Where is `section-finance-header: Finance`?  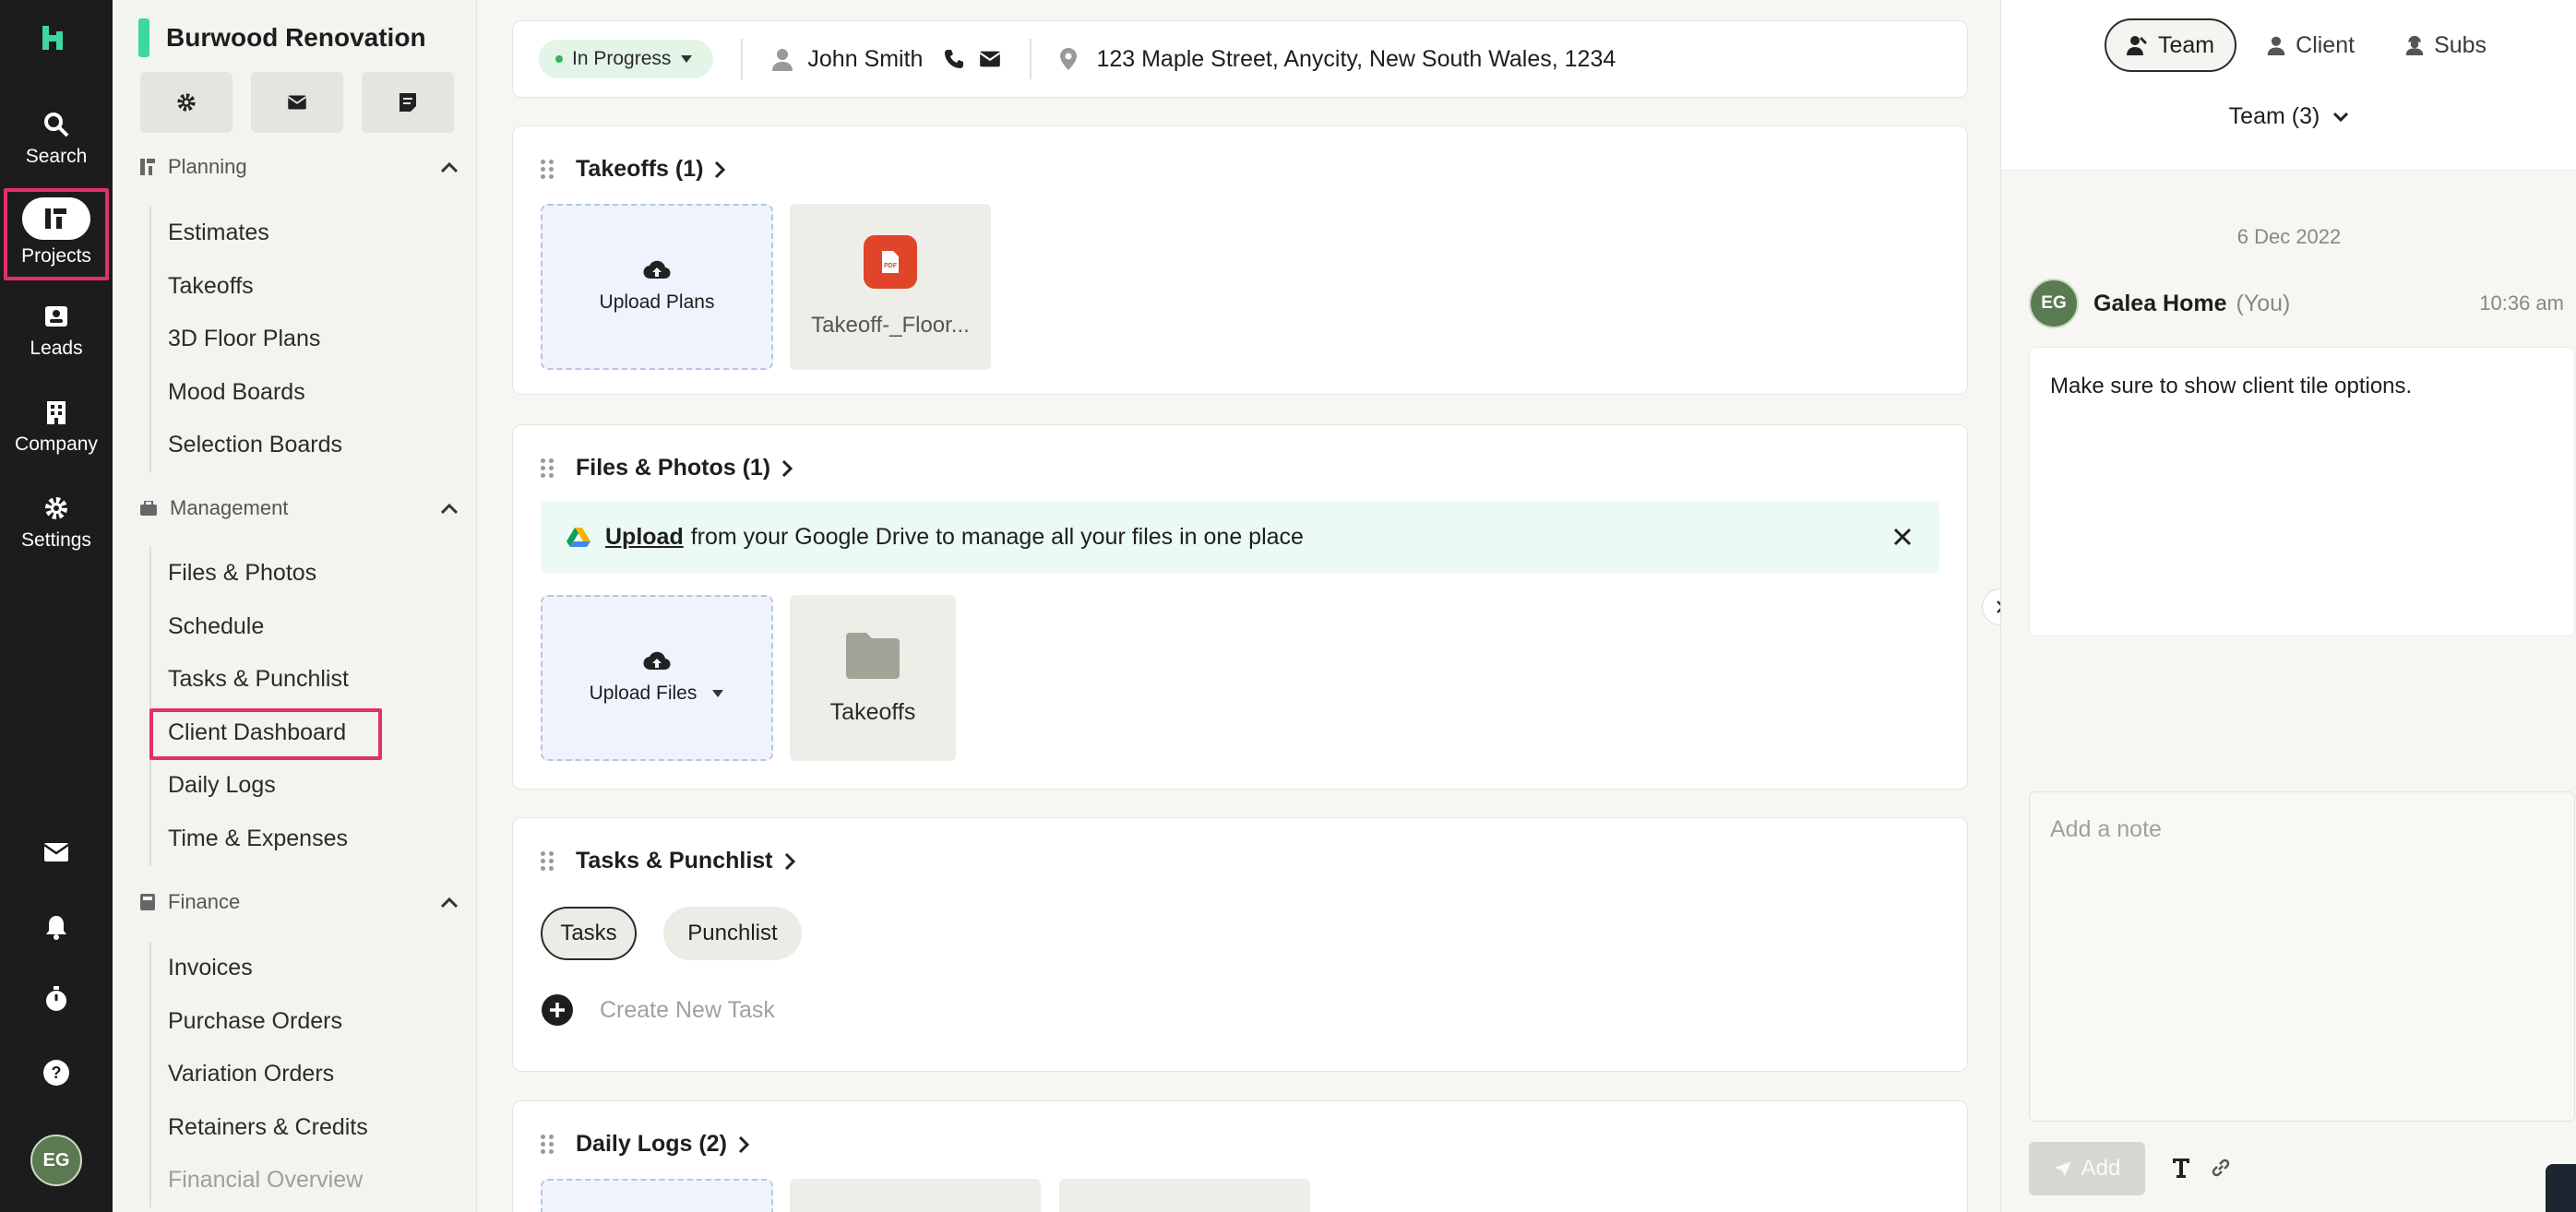
section-finance-header: Finance is located at coordinates (299, 902).